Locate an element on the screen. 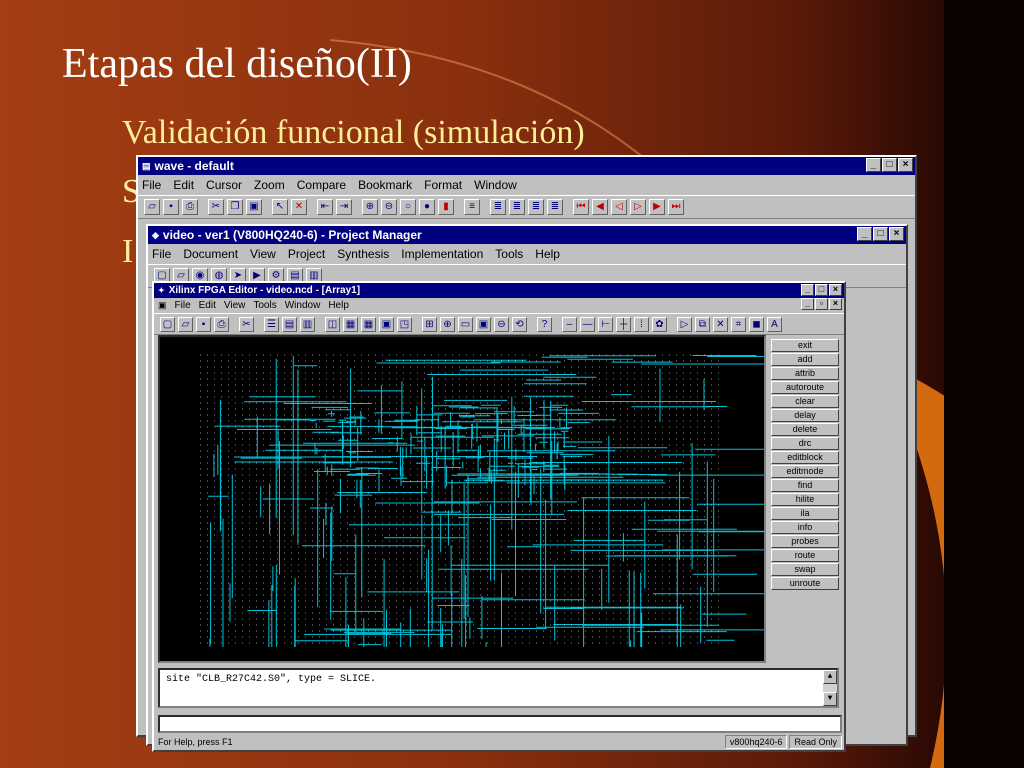 This screenshot has height=768, width=1024. console-scrollbar: ▲ ▼ is located at coordinates (830, 688).